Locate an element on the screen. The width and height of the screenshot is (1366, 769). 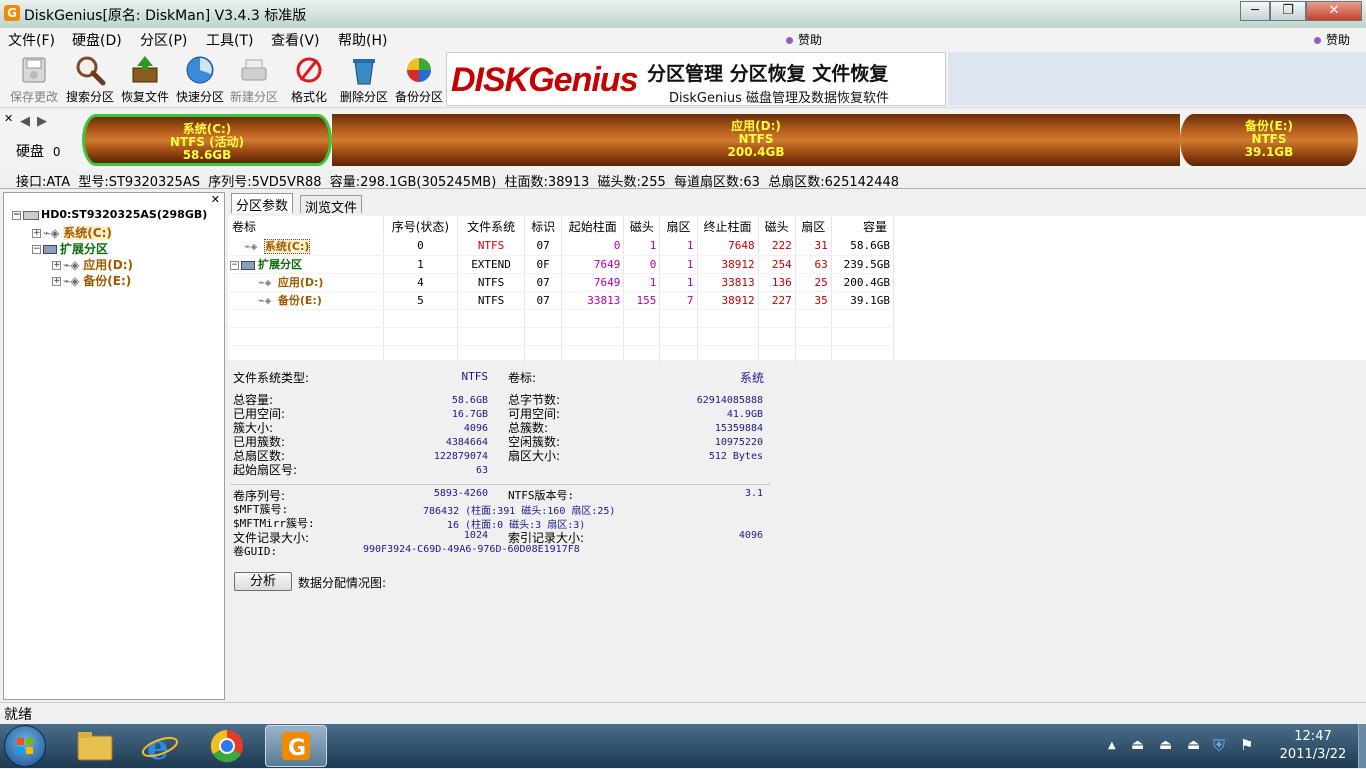
taskbar-ie: e is located at coordinates (160, 747).